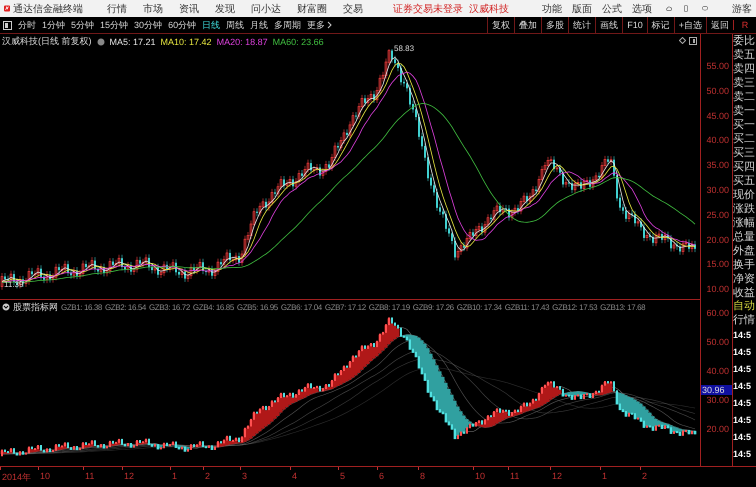  What do you see at coordinates (316, 25) in the screenshot?
I see `period-tab: 更多` at bounding box center [316, 25].